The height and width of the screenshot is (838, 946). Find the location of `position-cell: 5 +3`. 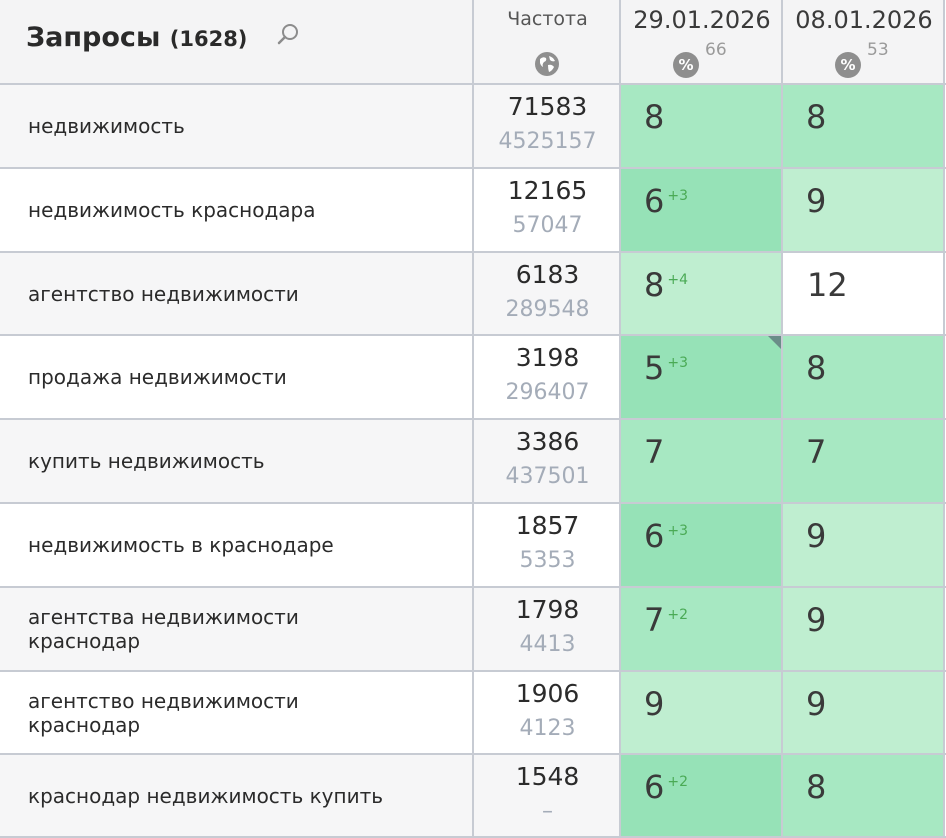

position-cell: 5 +3 is located at coordinates (702, 377).